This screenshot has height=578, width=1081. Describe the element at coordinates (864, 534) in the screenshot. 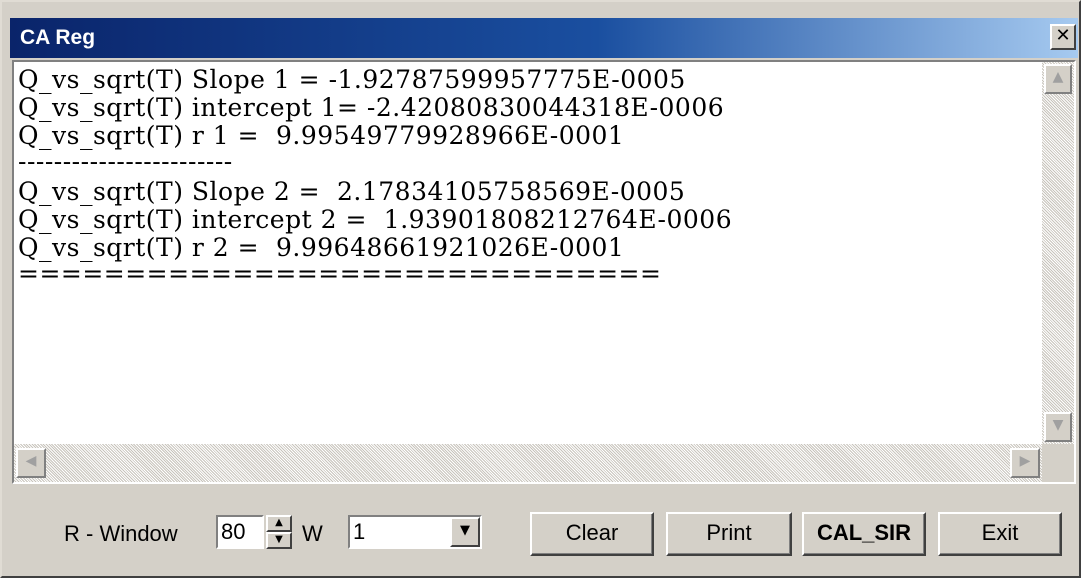

I see `cal-sir-button: CAL_SIR` at that location.